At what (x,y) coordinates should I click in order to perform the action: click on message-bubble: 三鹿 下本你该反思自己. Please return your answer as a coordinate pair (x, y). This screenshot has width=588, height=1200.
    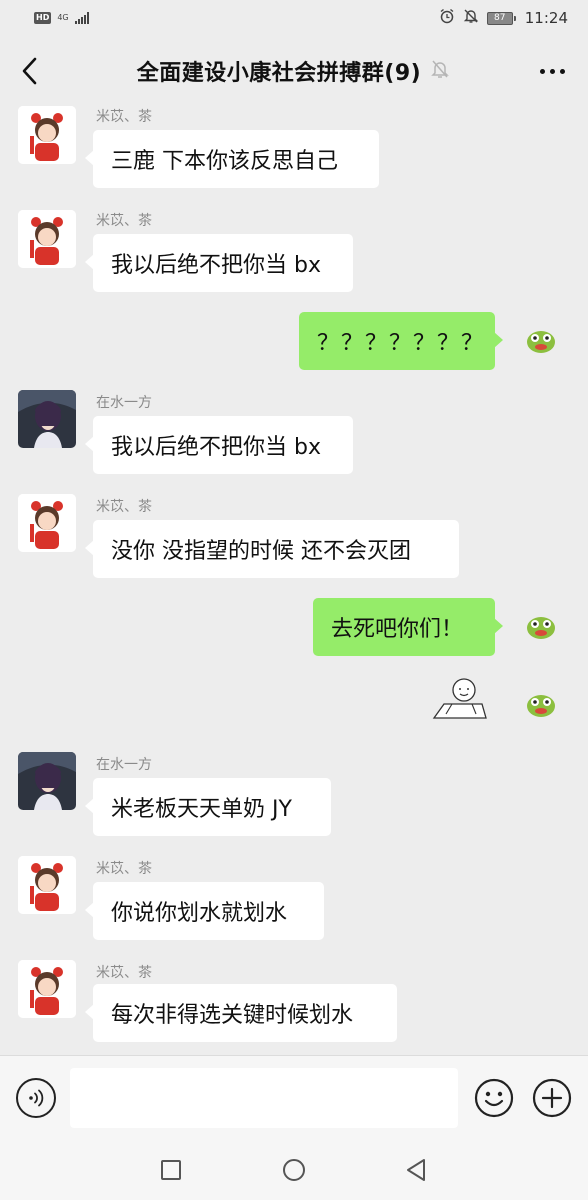
    Looking at the image, I should click on (232, 159).